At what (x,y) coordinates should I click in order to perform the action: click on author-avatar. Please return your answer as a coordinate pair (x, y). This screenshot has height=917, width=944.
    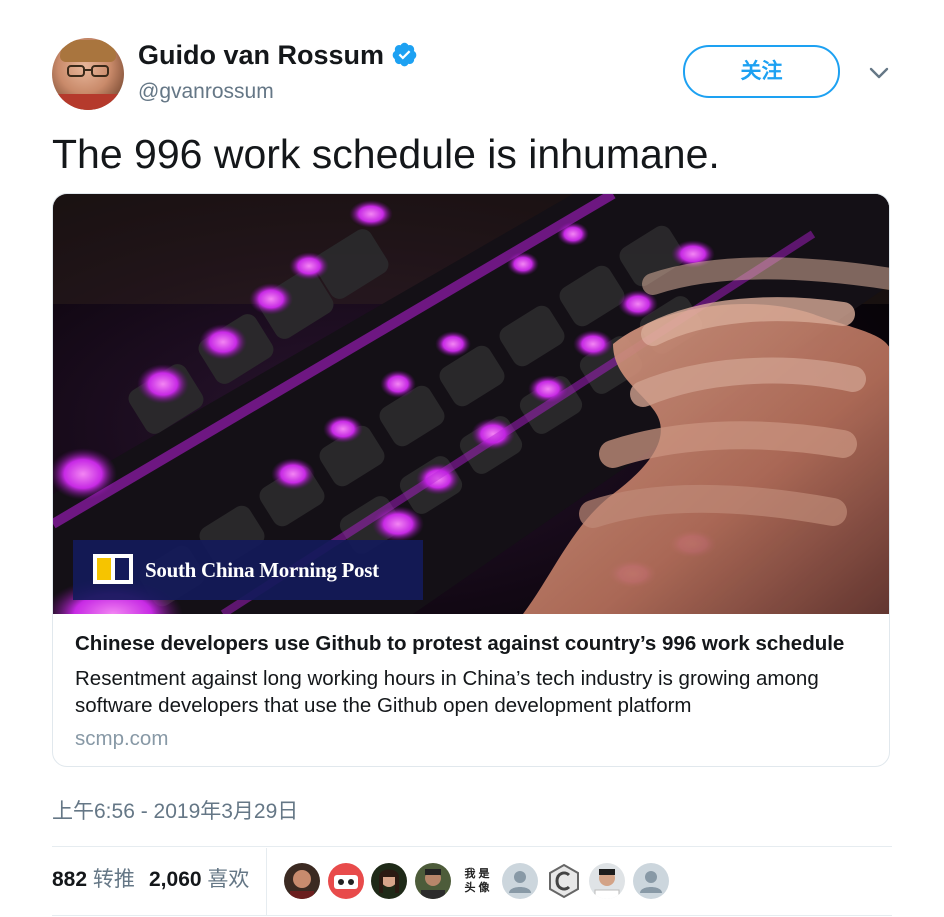
    Looking at the image, I should click on (88, 74).